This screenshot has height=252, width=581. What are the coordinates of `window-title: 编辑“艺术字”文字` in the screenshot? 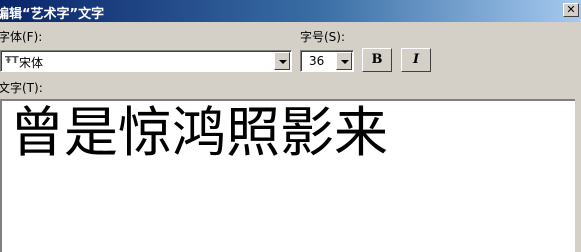 It's located at (52, 14).